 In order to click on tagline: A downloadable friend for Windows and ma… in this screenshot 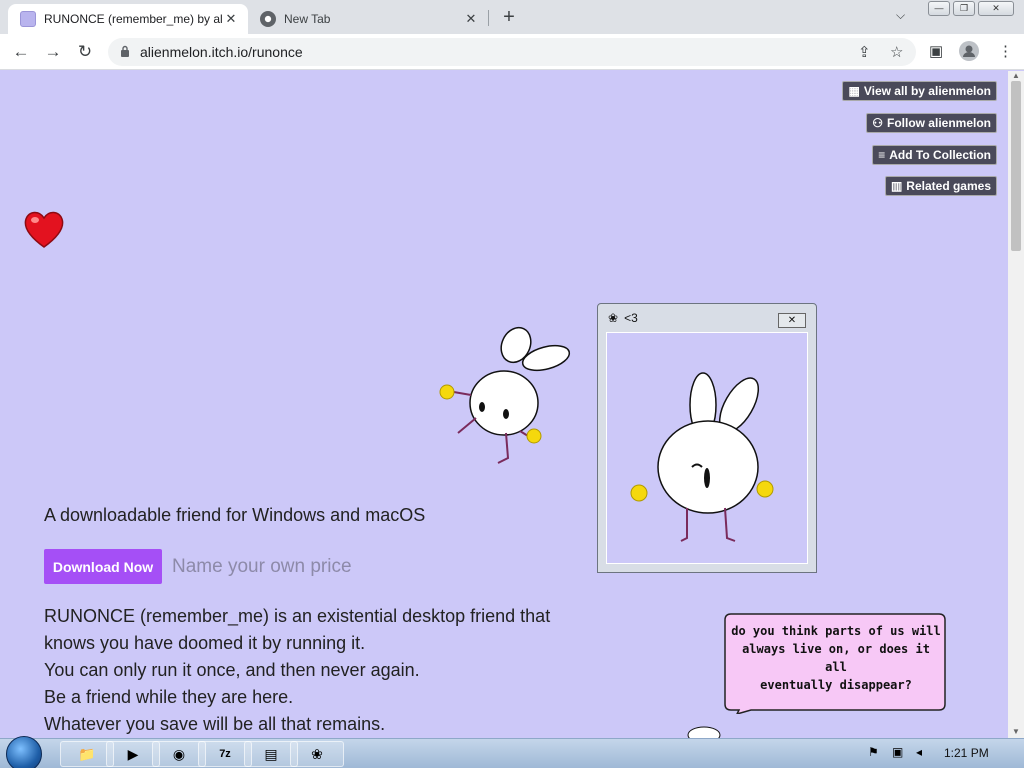, I will do `click(235, 515)`.